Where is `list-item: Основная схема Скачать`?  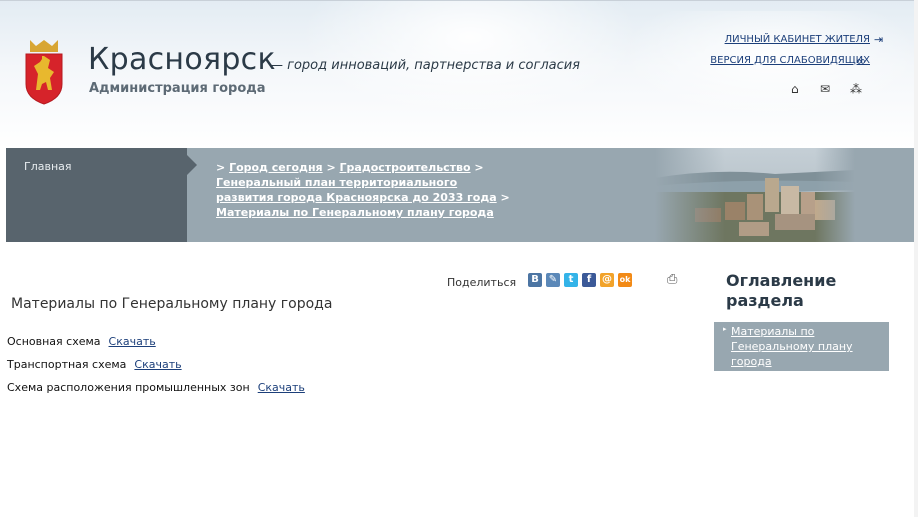 list-item: Основная схема Скачать is located at coordinates (81, 341).